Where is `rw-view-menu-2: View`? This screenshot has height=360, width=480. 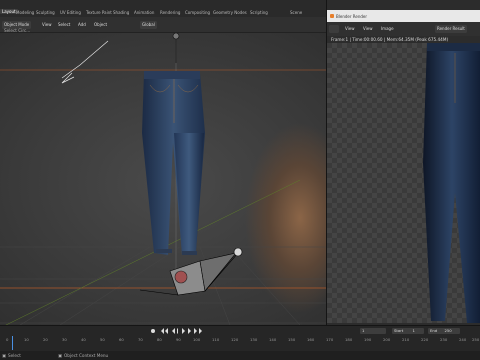 rw-view-menu-2: View is located at coordinates (368, 29).